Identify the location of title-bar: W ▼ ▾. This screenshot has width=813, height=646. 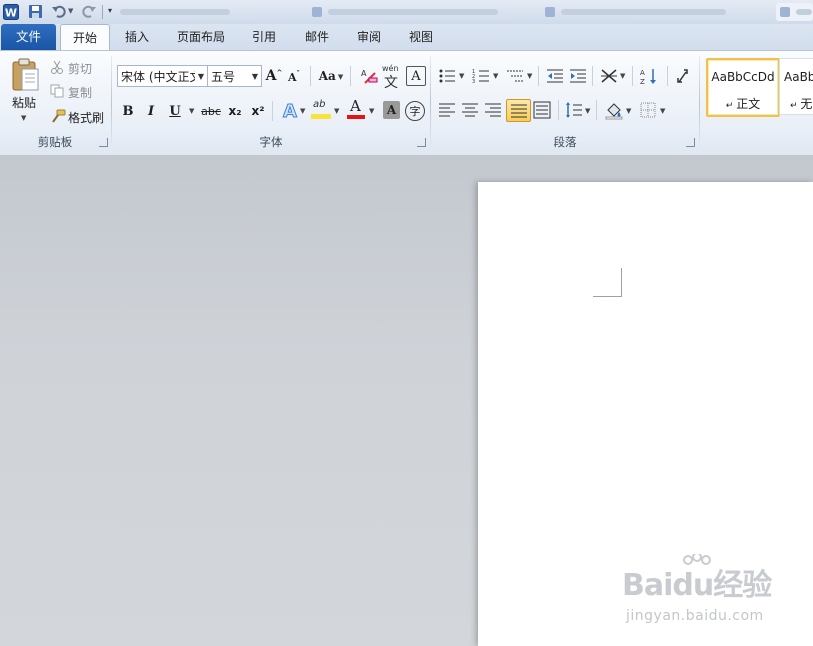
(406, 12).